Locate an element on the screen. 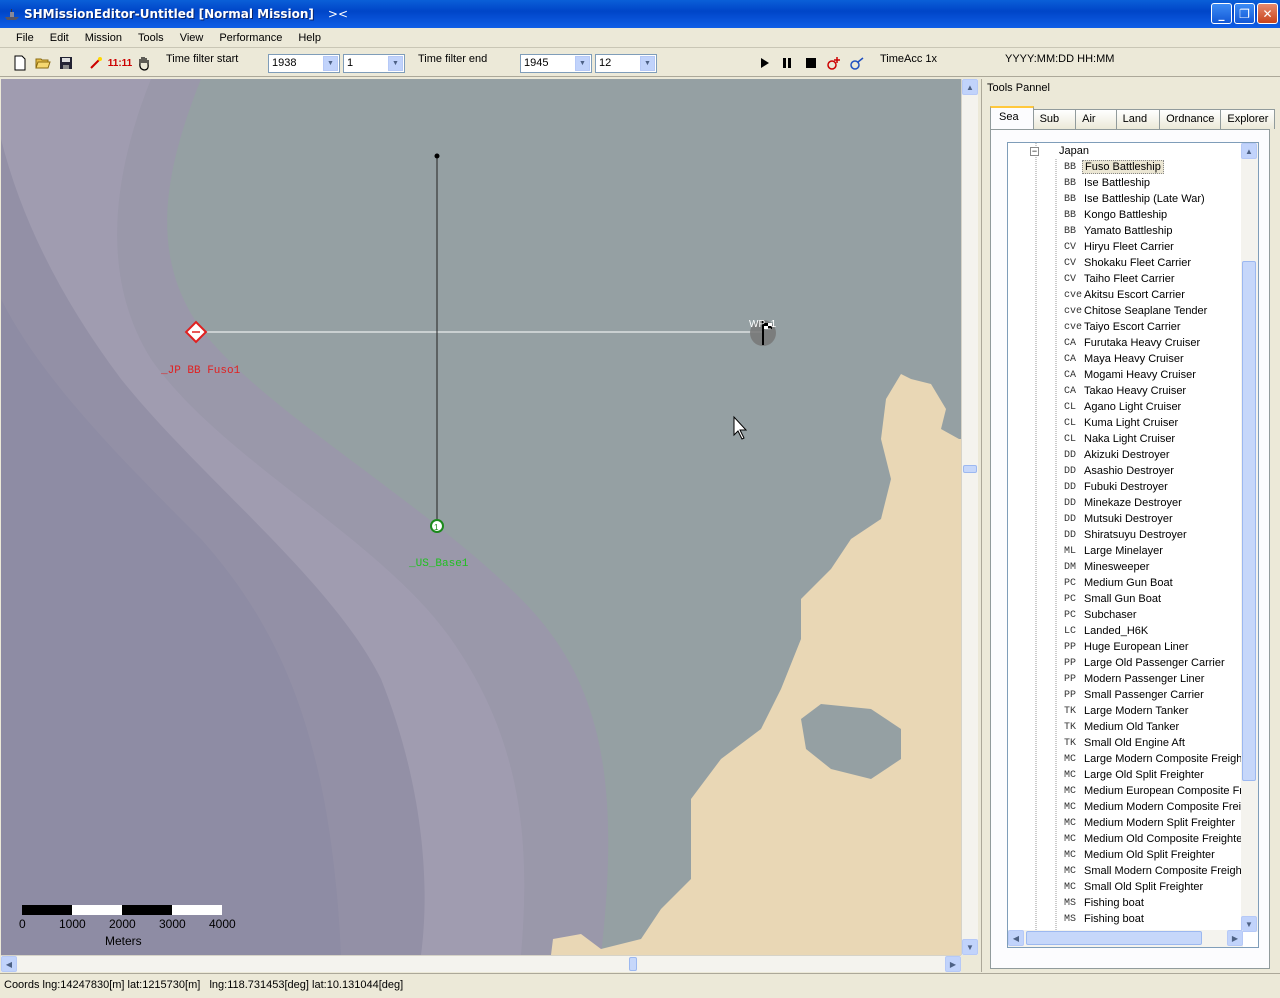 This screenshot has height=998, width=1280. tree-item: DD Akizuki Destroyer is located at coordinates (1118, 455).